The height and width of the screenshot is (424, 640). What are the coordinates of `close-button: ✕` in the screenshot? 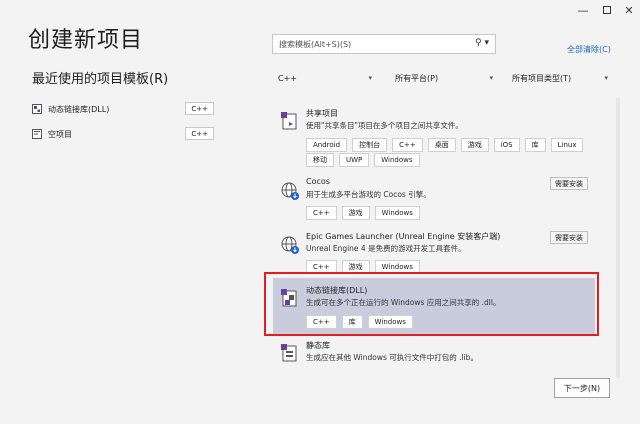 It's located at (629, 10).